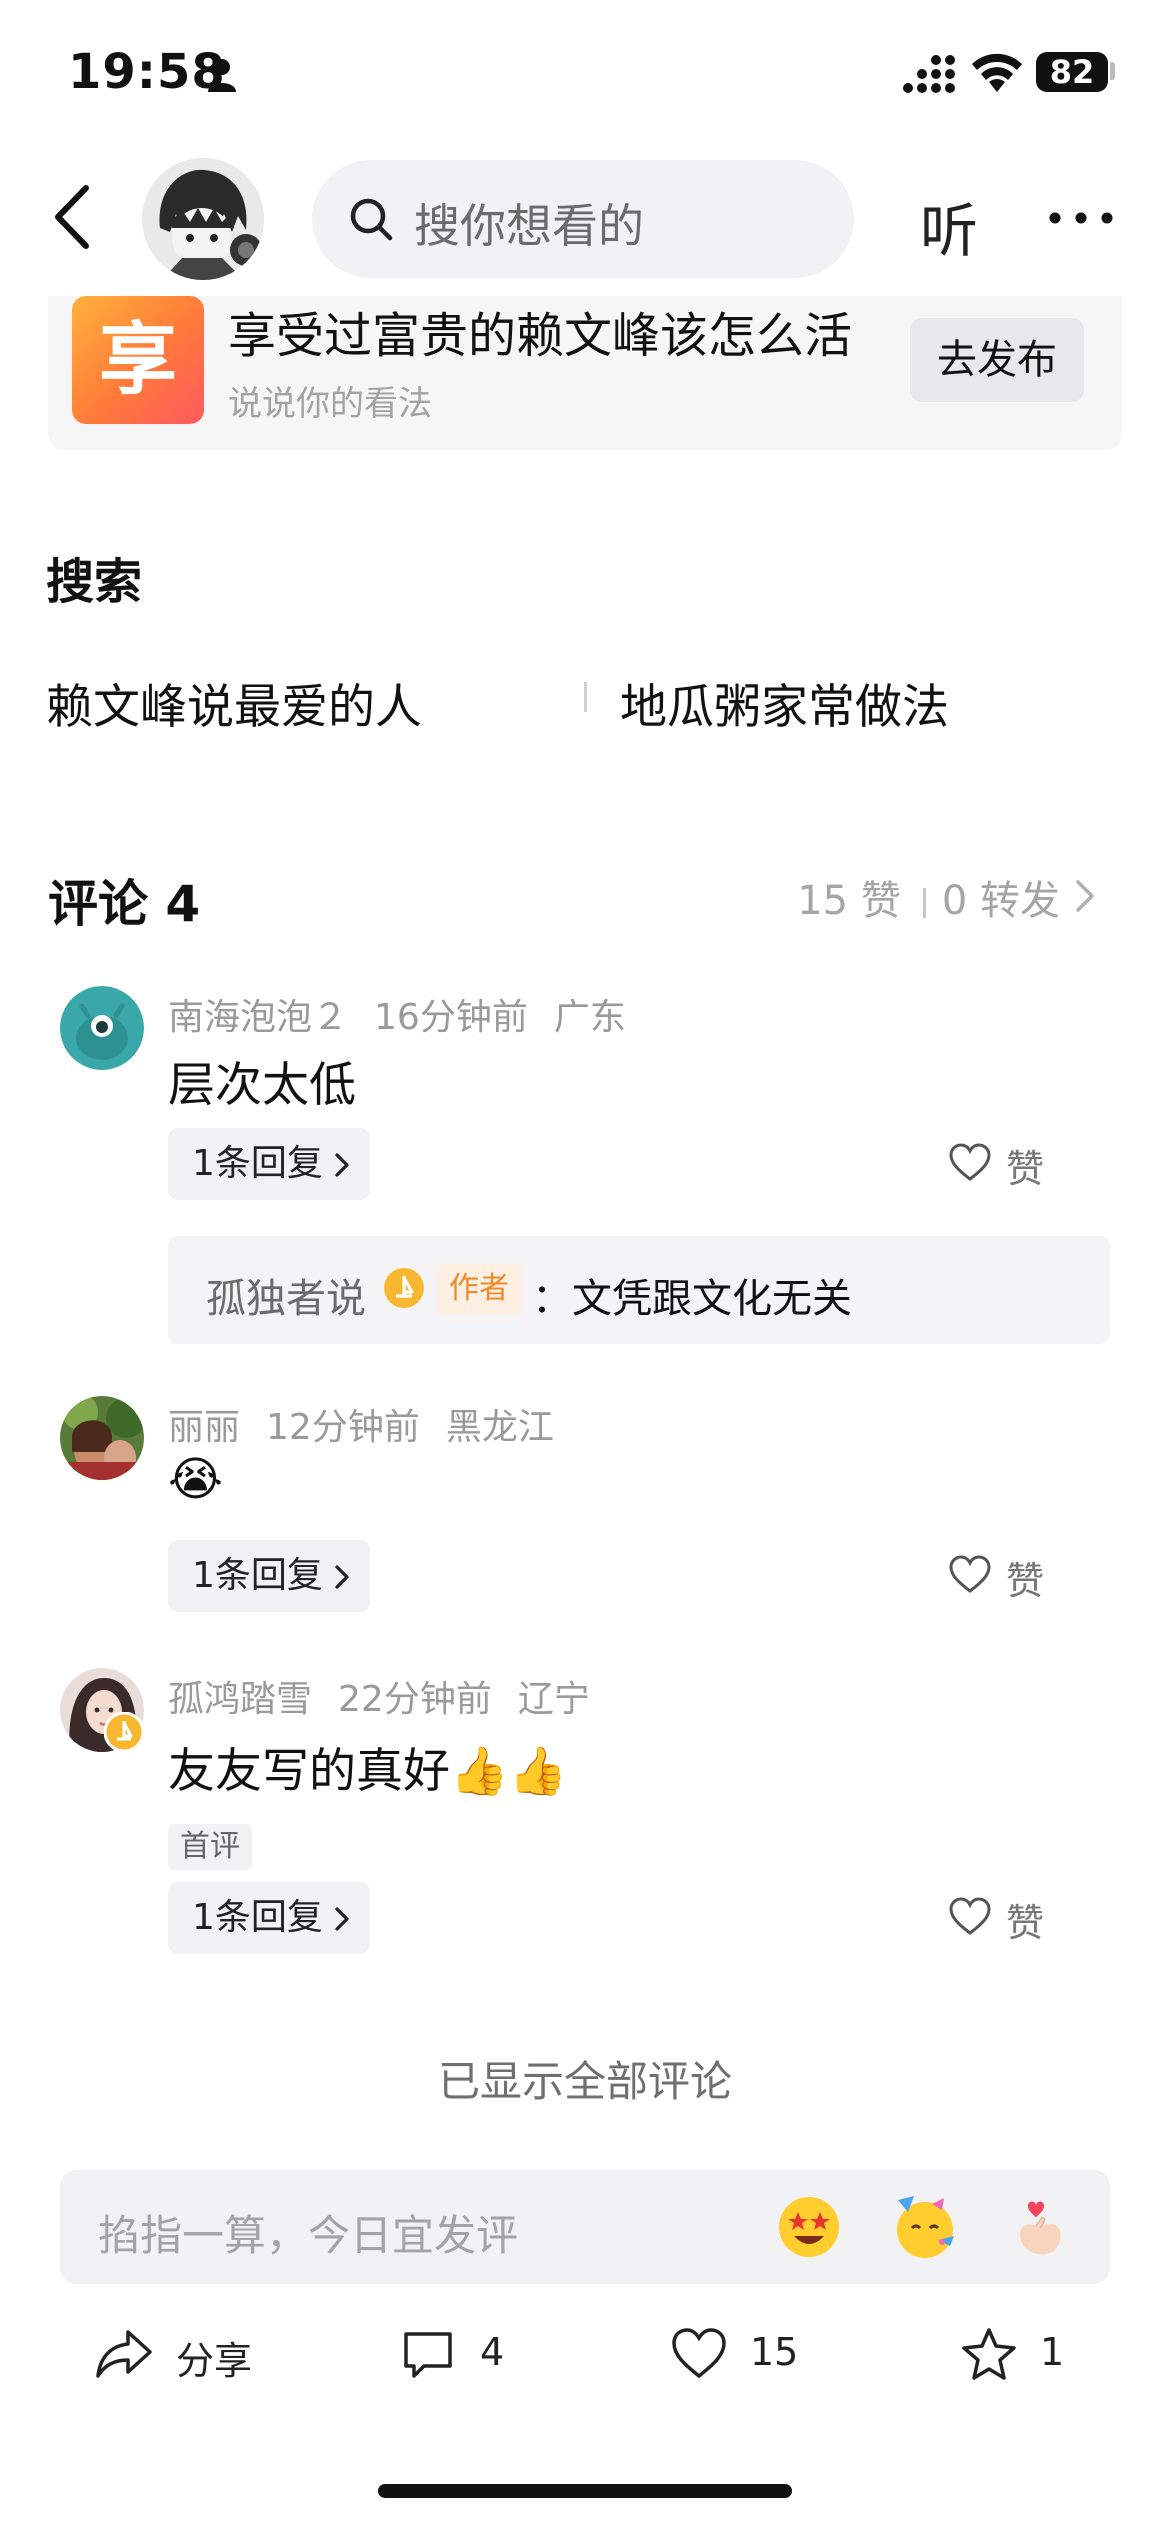 This screenshot has width=1170, height=2532. I want to click on comment-meta: 丽丽 12分钟前 黑龙江, so click(374, 1424).